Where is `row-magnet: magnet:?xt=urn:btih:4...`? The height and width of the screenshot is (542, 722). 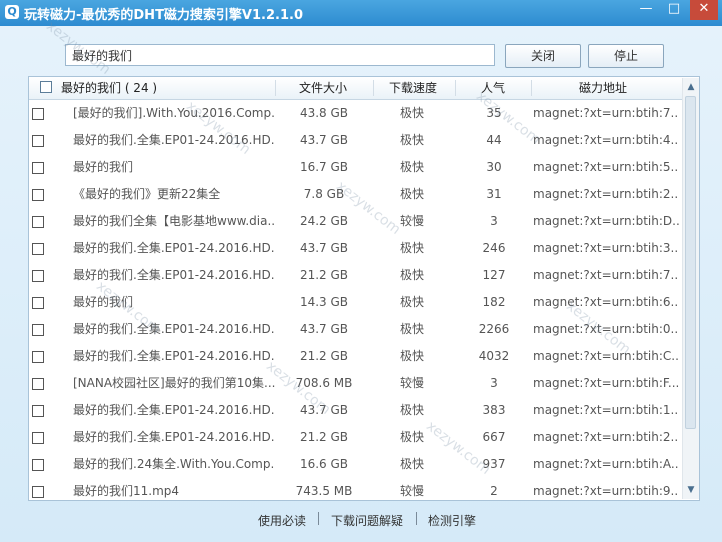
row-magnet: magnet:?xt=urn:btih:4... is located at coordinates (606, 140).